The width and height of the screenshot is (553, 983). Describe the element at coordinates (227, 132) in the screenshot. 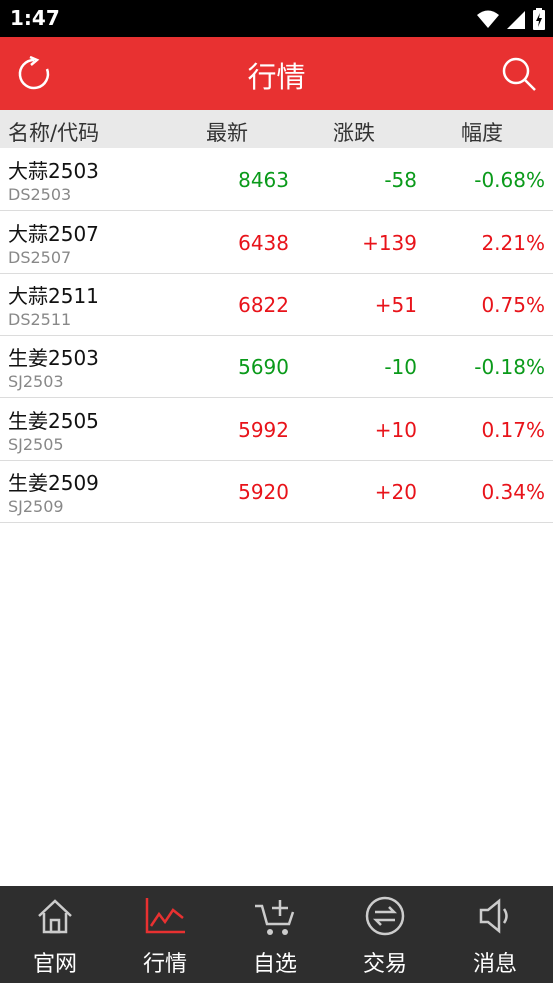

I see `column-latest: 最新` at that location.